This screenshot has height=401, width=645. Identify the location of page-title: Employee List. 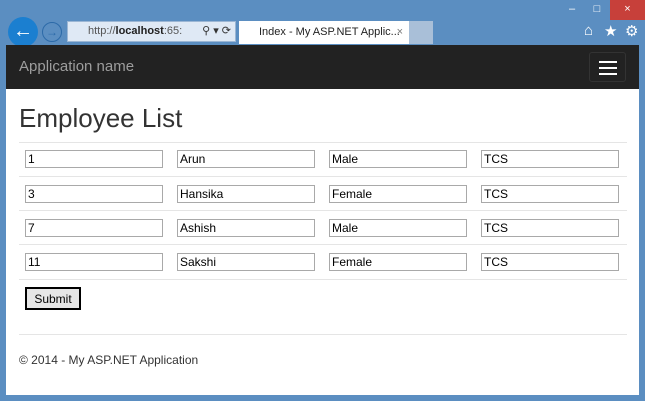
(101, 118).